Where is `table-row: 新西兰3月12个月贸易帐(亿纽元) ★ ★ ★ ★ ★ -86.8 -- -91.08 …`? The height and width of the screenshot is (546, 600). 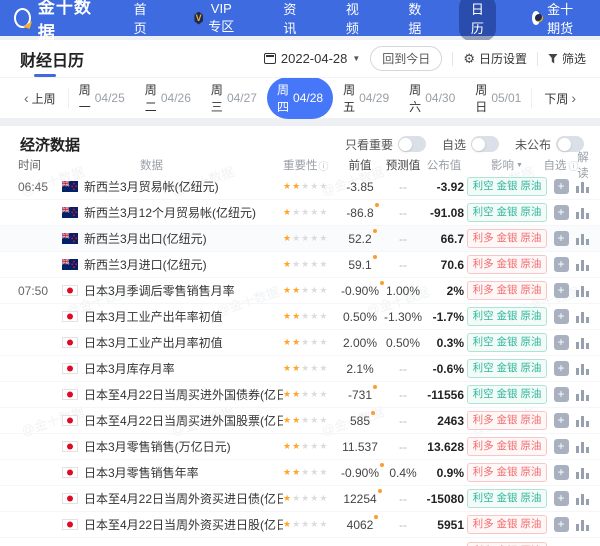 table-row: 新西兰3月12个月贸易帐(亿纽元) ★ ★ ★ ★ ★ -86.8 -- -91.08 … is located at coordinates (300, 213).